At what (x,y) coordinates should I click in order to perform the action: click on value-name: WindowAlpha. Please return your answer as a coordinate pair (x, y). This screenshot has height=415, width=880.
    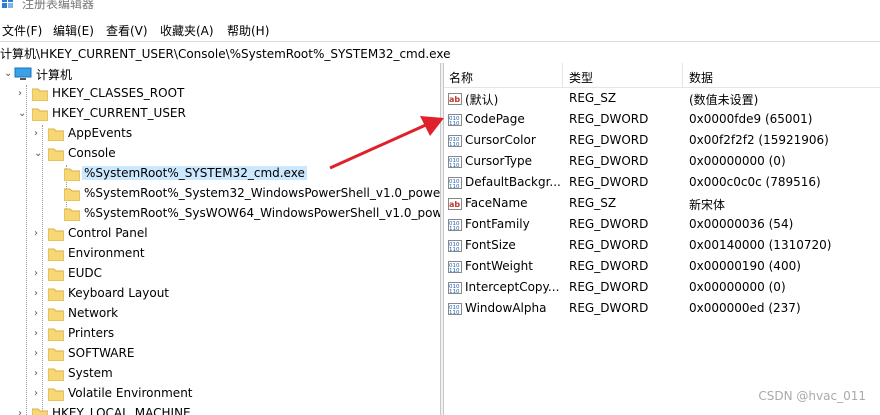
    Looking at the image, I should click on (506, 308).